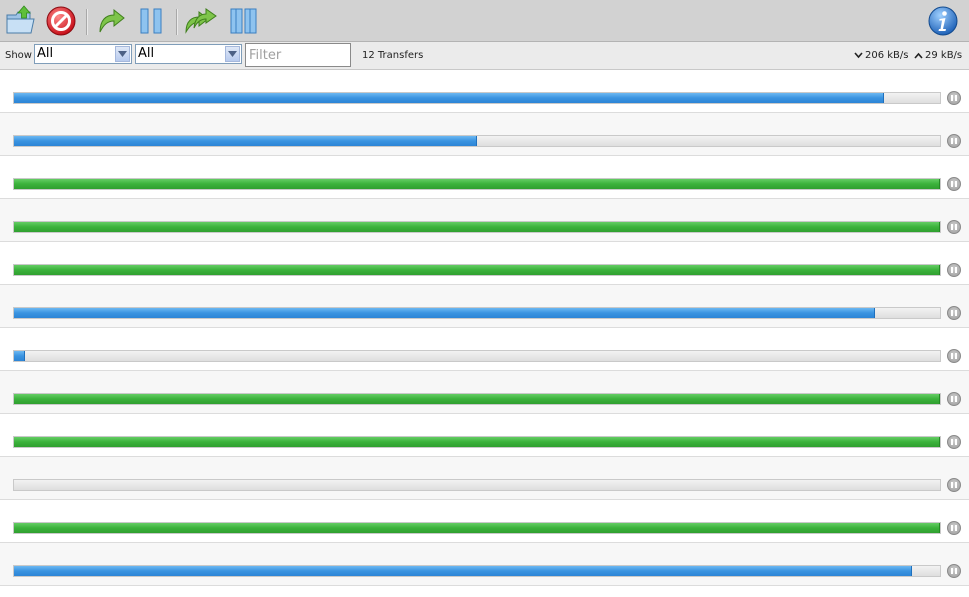  Describe the element at coordinates (887, 55) in the screenshot. I see `download-speed-value: 206 kB/s` at that location.